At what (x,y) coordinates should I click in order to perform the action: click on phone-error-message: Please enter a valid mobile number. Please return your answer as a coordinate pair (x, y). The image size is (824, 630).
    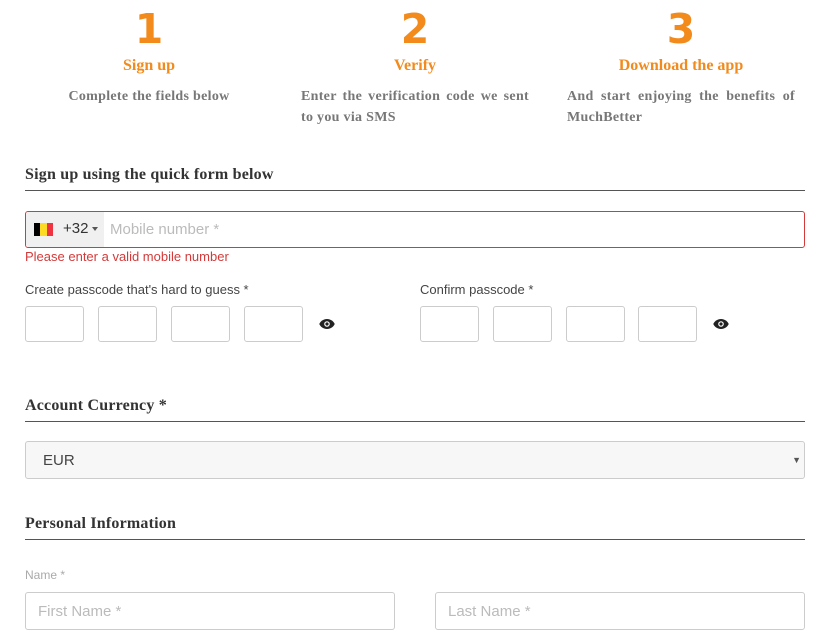
    Looking at the image, I should click on (127, 256).